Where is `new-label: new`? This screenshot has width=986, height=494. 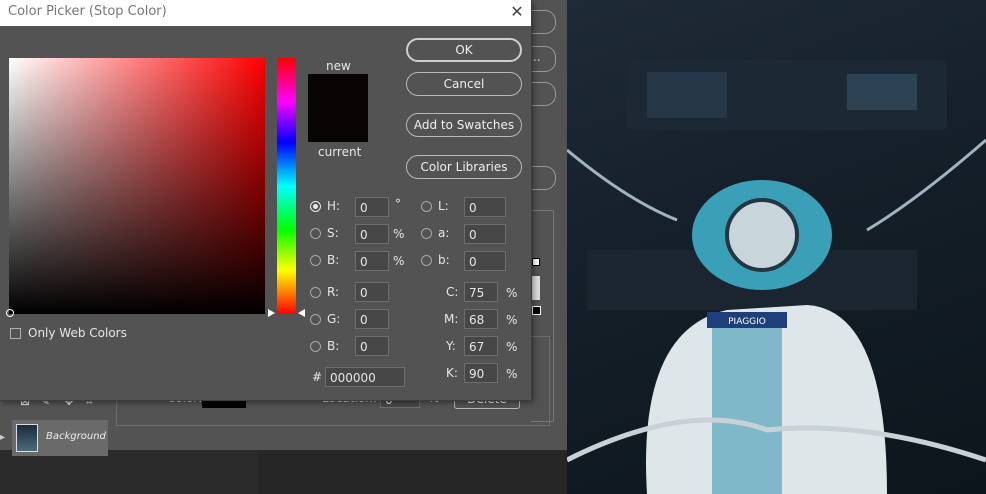
new-label: new is located at coordinates (338, 66).